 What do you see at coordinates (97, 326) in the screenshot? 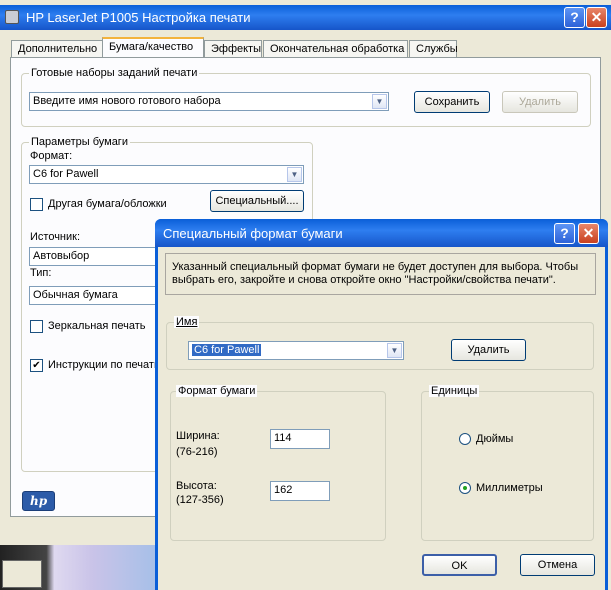
I see `mirror-label: Зеркальная печать` at bounding box center [97, 326].